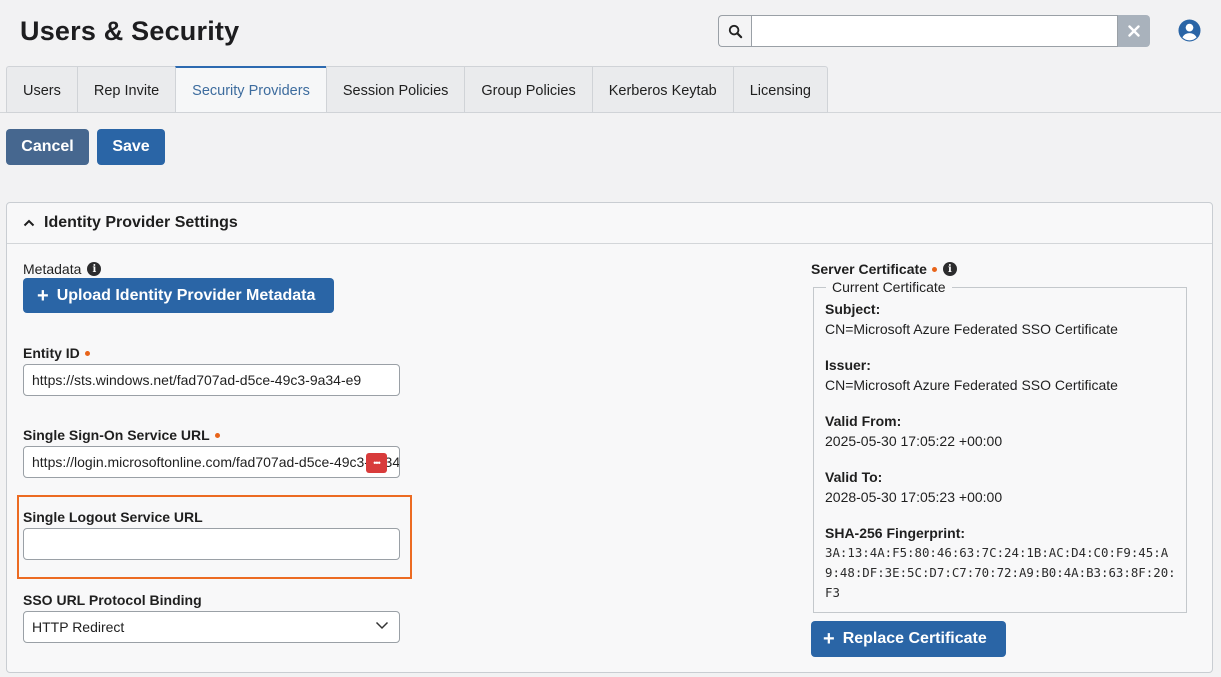 The width and height of the screenshot is (1221, 677). I want to click on tab-kerberos-keytab: Kerberos Keytab, so click(662, 89).